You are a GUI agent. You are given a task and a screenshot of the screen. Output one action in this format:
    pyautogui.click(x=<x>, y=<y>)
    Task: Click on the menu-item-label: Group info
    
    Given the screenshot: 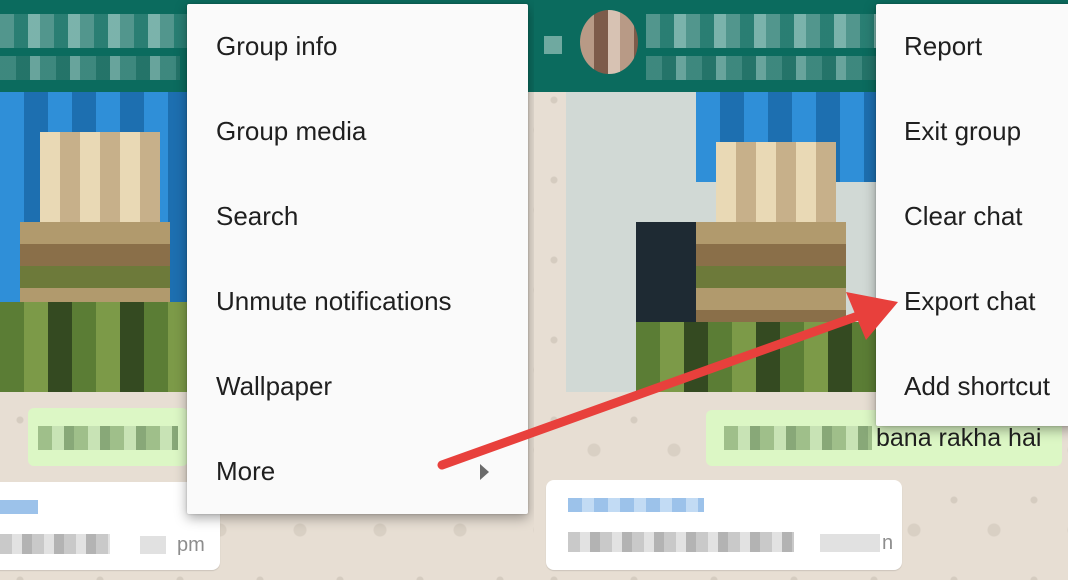 What is the action you would take?
    pyautogui.click(x=277, y=46)
    